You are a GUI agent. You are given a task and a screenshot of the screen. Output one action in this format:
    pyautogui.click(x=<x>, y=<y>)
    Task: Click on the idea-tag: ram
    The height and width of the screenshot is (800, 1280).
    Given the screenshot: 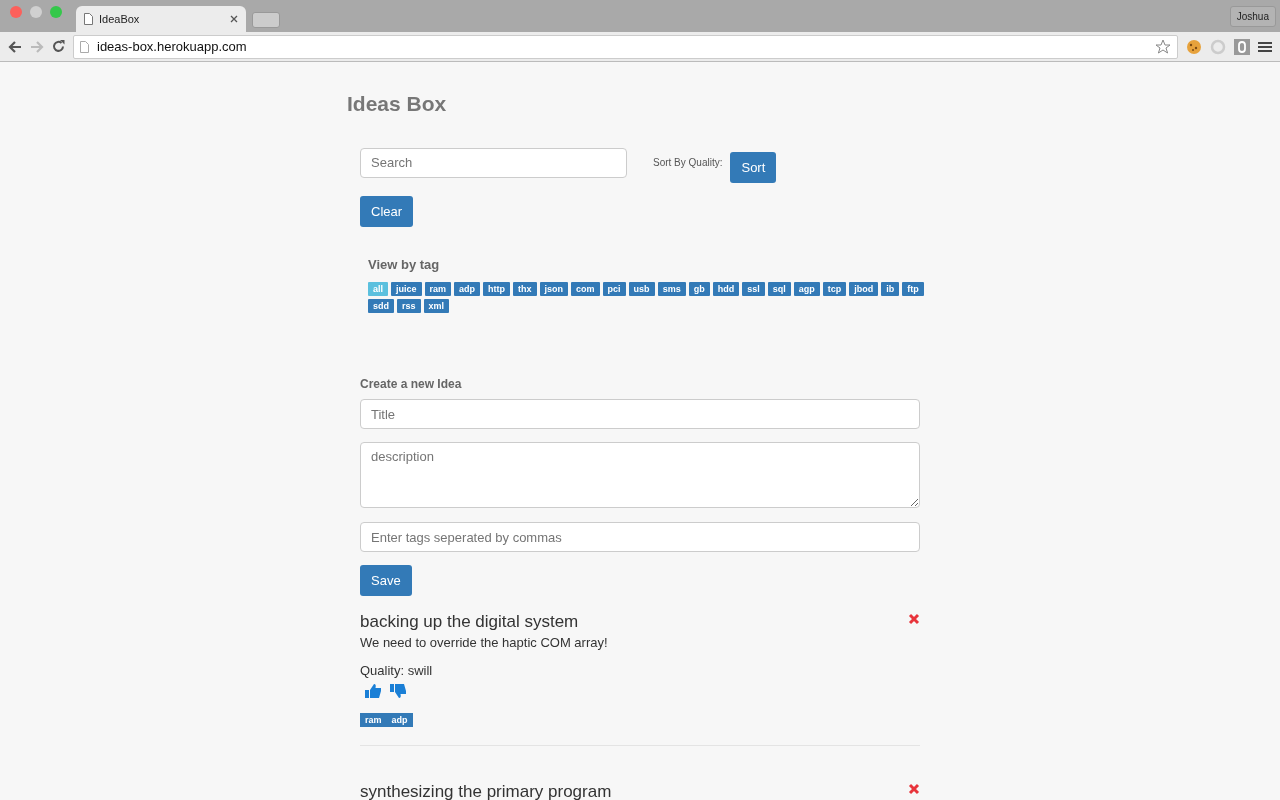 What is the action you would take?
    pyautogui.click(x=373, y=720)
    